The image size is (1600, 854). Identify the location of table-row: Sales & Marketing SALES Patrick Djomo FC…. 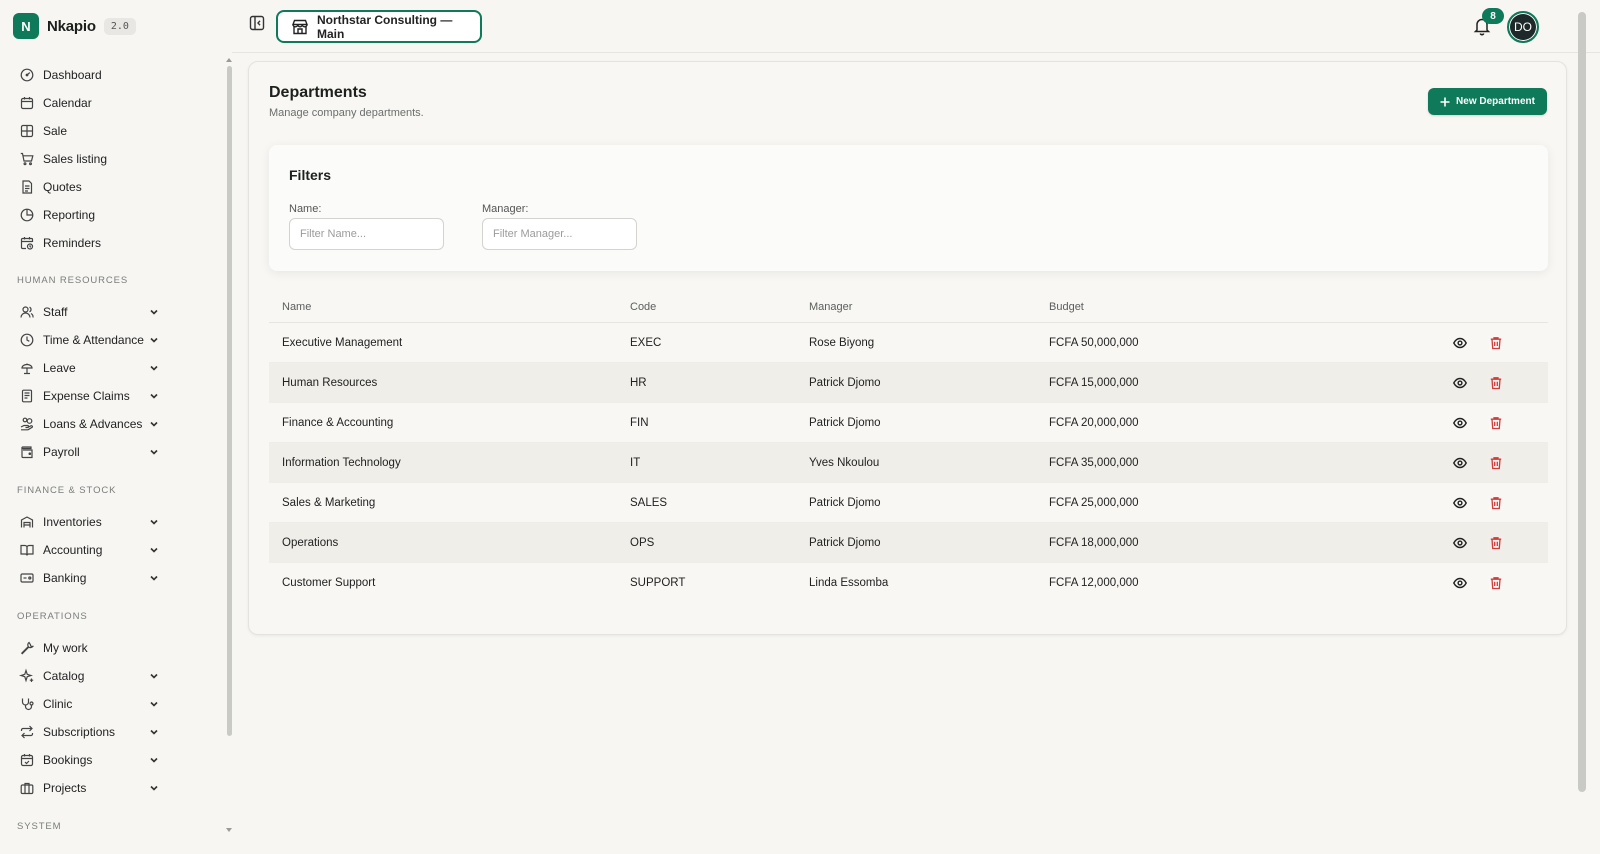
(908, 503).